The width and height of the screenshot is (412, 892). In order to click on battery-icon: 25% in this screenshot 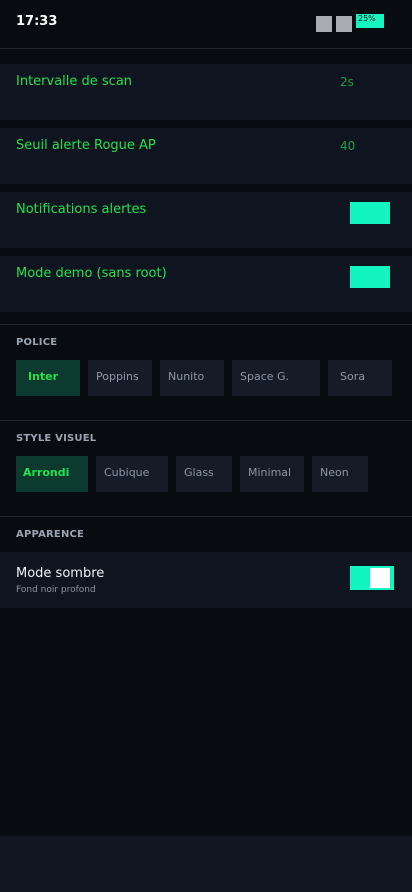, I will do `click(370, 21)`.